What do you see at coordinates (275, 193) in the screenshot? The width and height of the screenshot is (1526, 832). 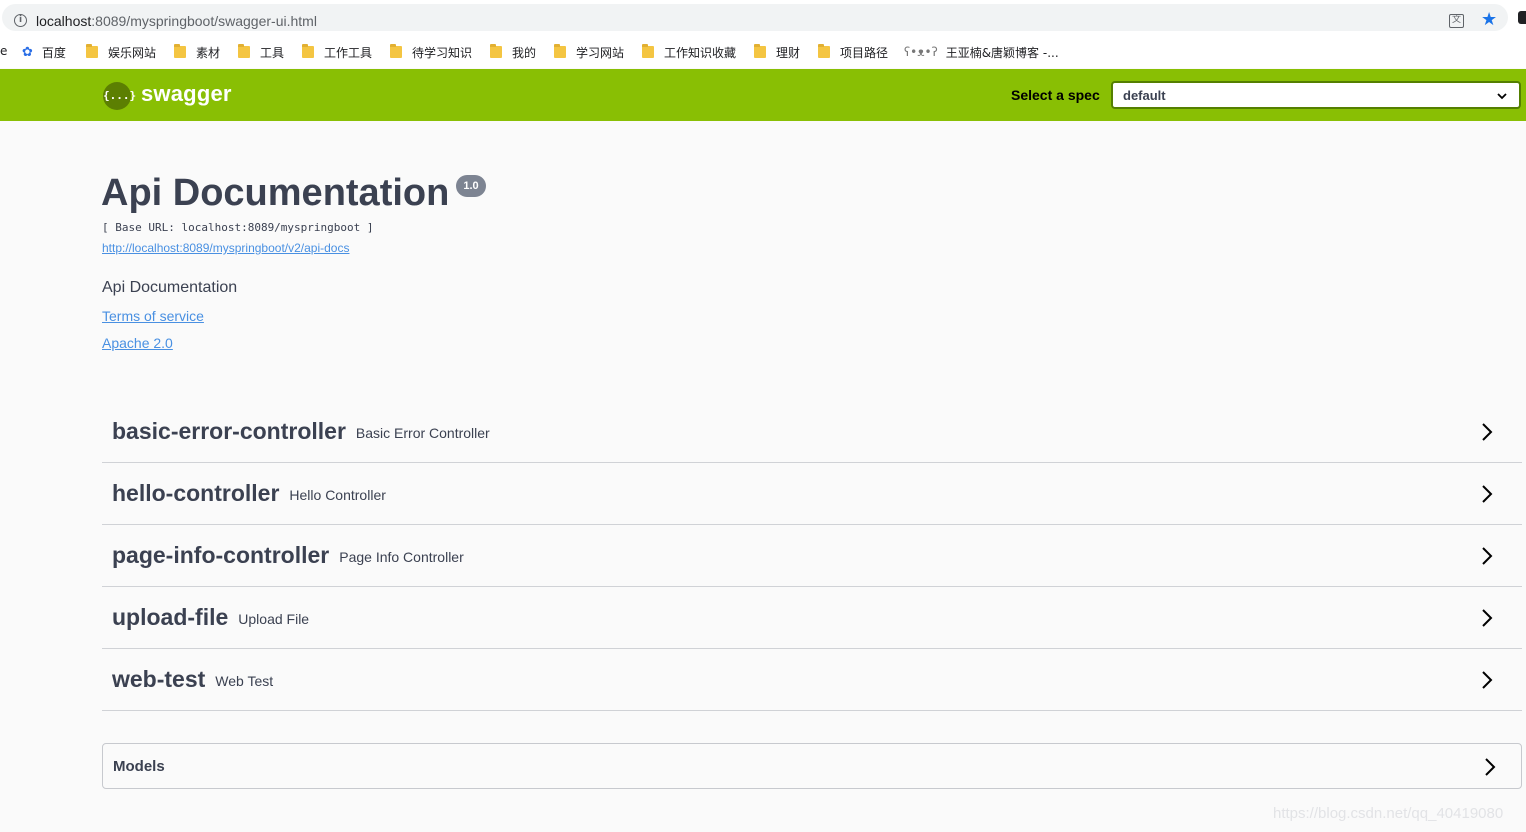 I see `api-title: Api Documentation` at bounding box center [275, 193].